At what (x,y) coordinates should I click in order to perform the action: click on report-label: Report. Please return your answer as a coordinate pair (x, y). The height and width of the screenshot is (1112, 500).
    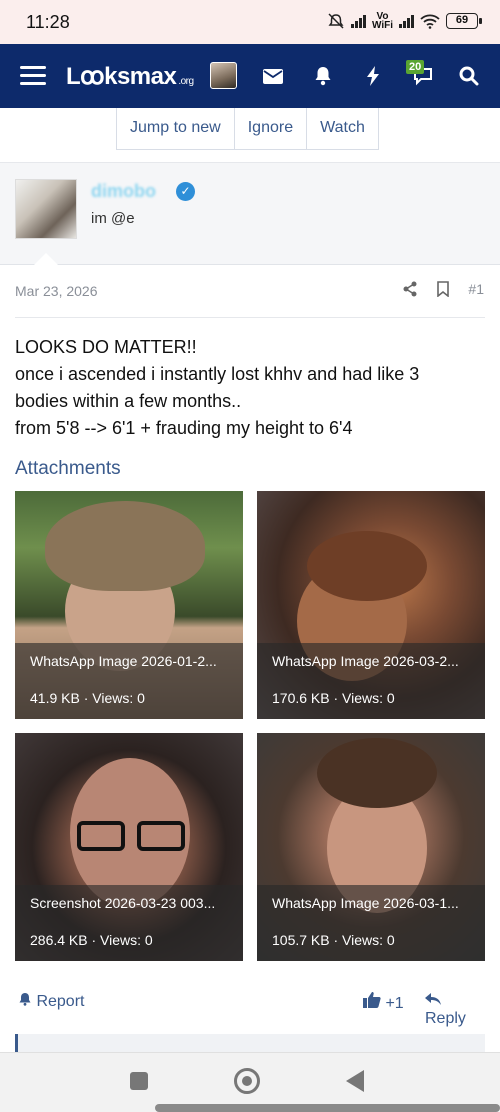
    Looking at the image, I should click on (60, 1001).